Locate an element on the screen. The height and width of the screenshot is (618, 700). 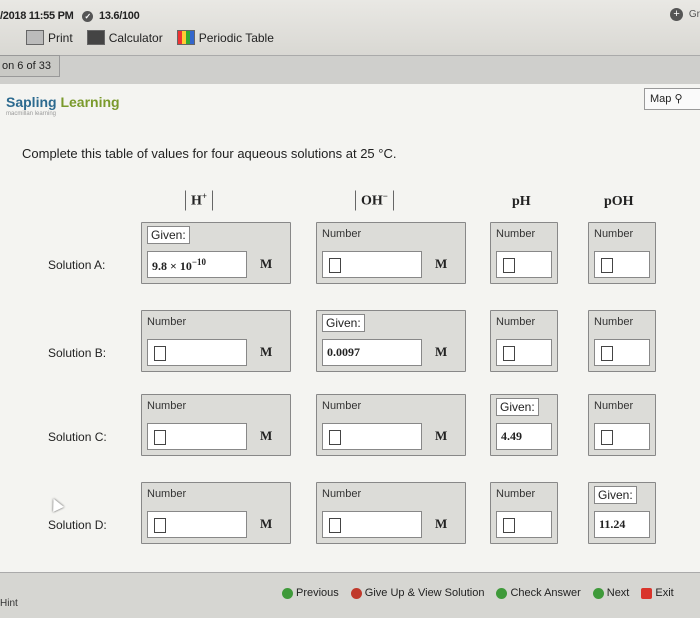
cell-d-poh: Given: 11.24 is located at coordinates (622, 513).